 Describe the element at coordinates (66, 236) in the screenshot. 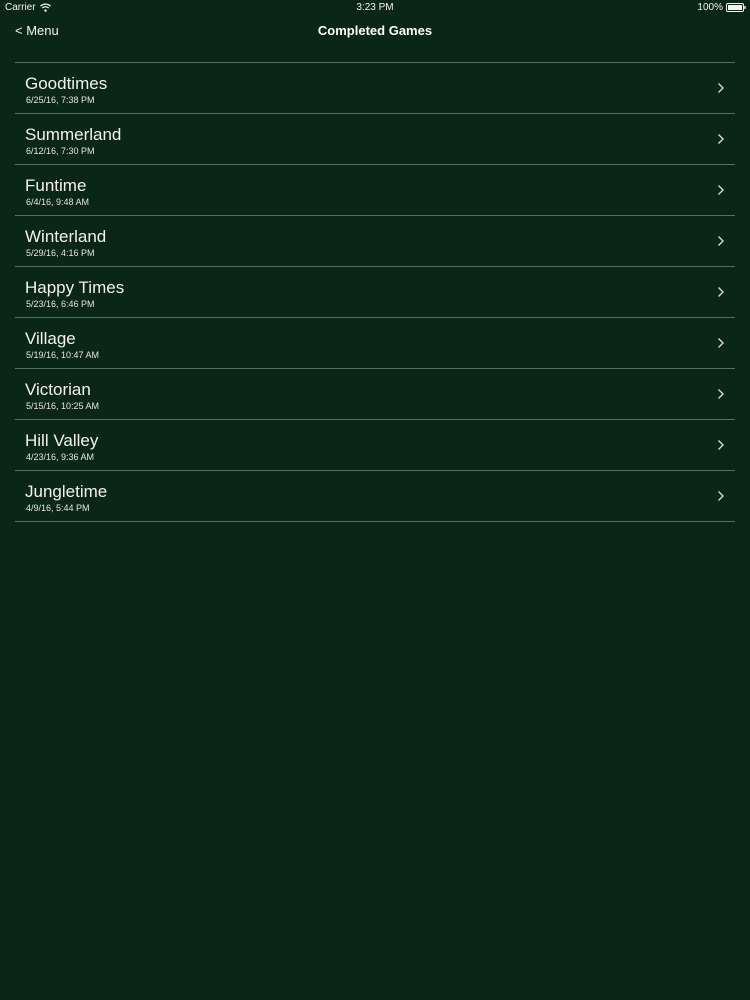

I see `game-name: Winterland` at that location.